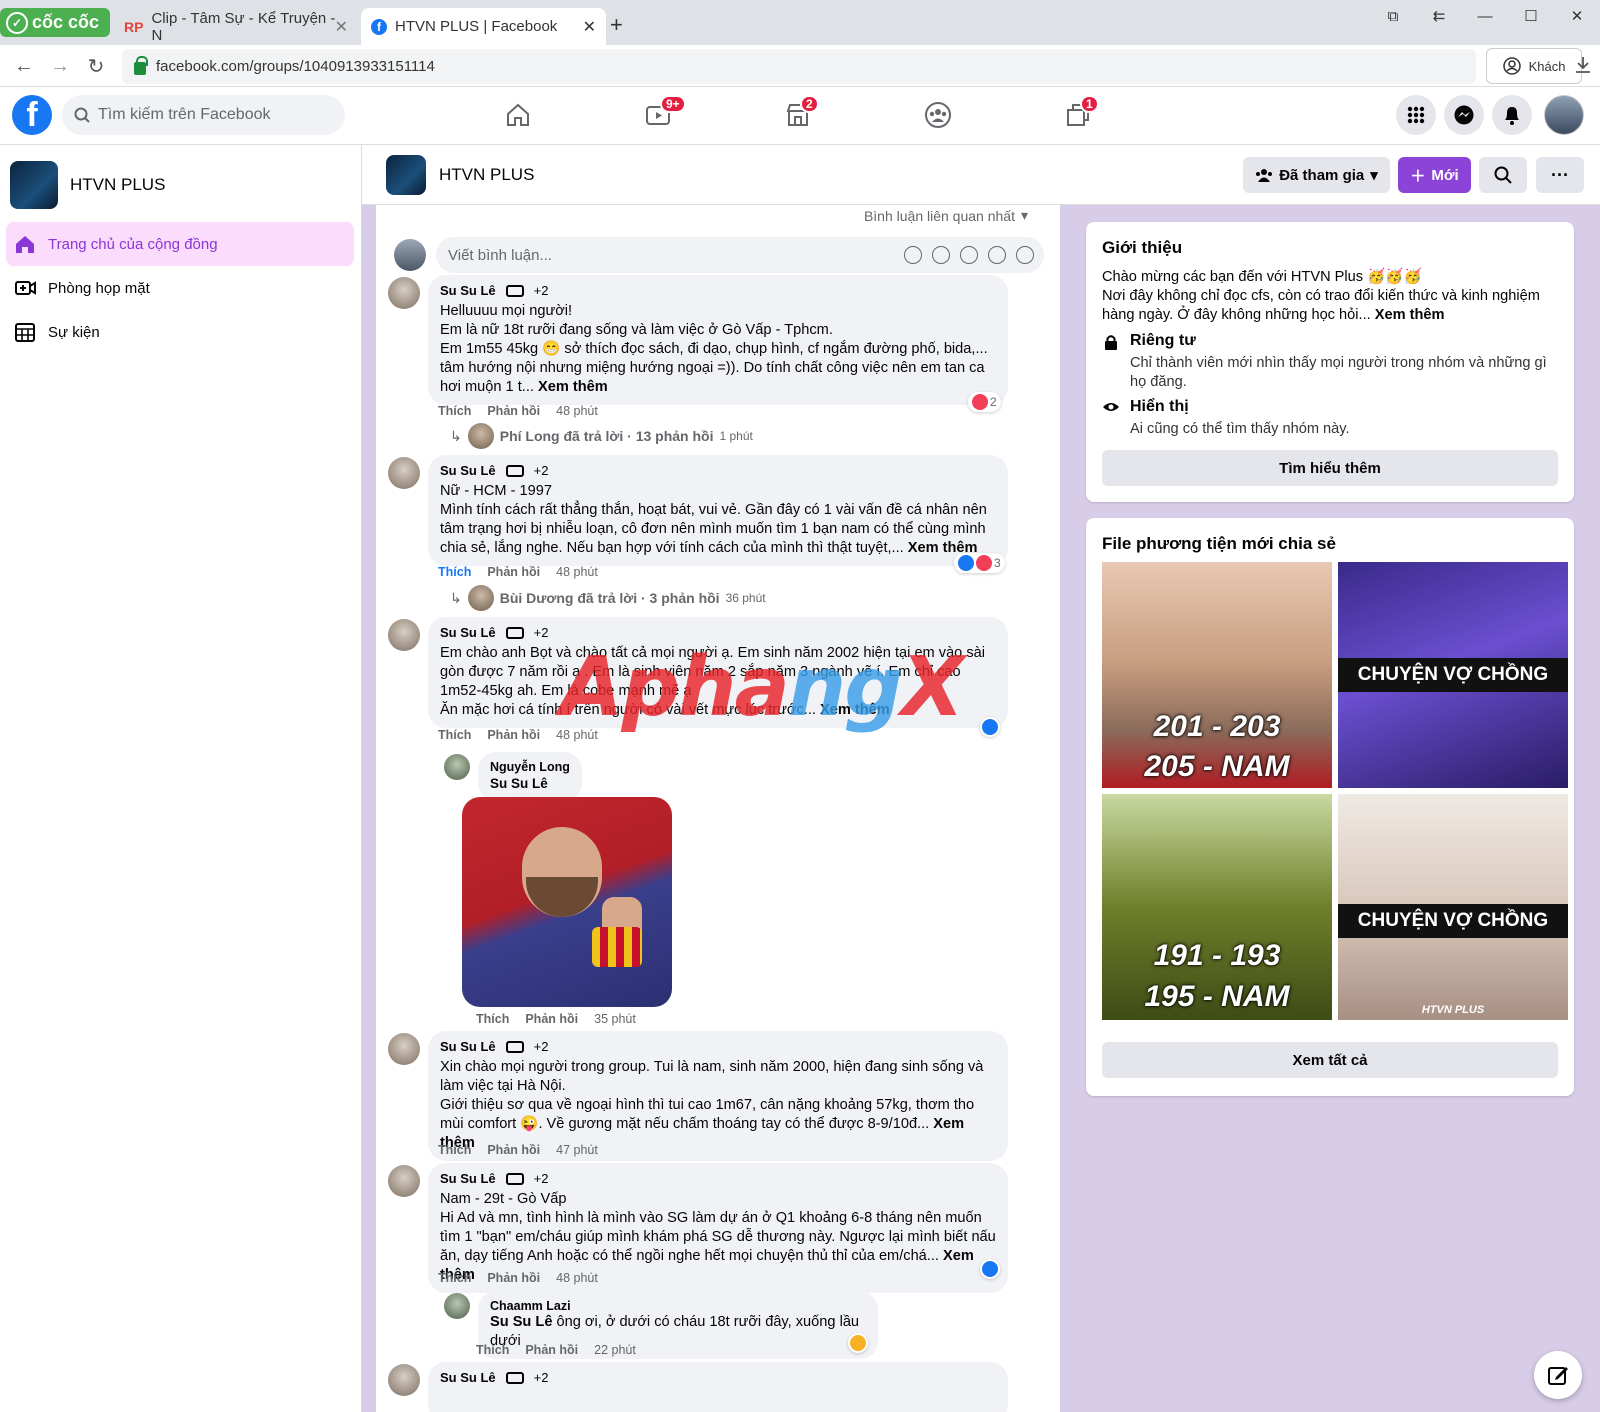 Image resolution: width=1600 pixels, height=1412 pixels. Describe the element at coordinates (1434, 175) in the screenshot. I see `new-post-button: ＋ Mới` at that location.